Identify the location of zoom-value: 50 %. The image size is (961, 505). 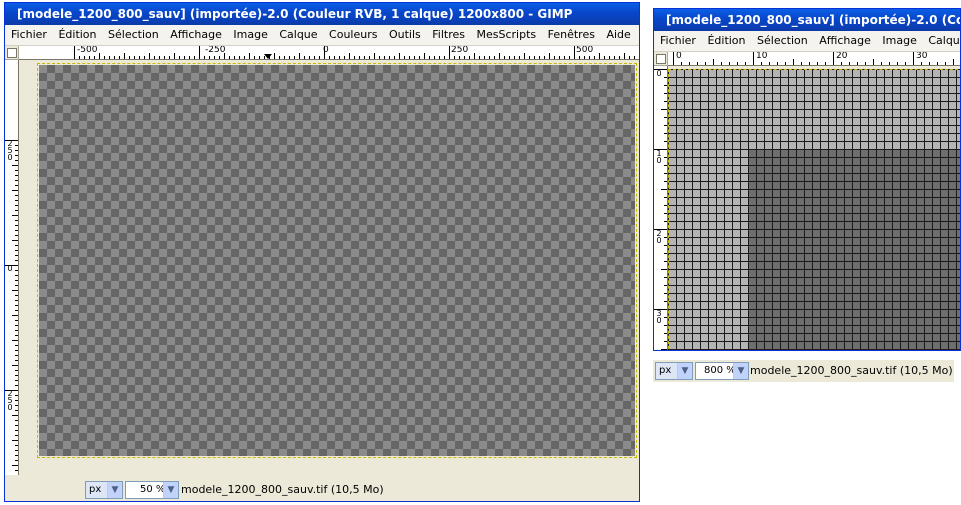
(153, 489).